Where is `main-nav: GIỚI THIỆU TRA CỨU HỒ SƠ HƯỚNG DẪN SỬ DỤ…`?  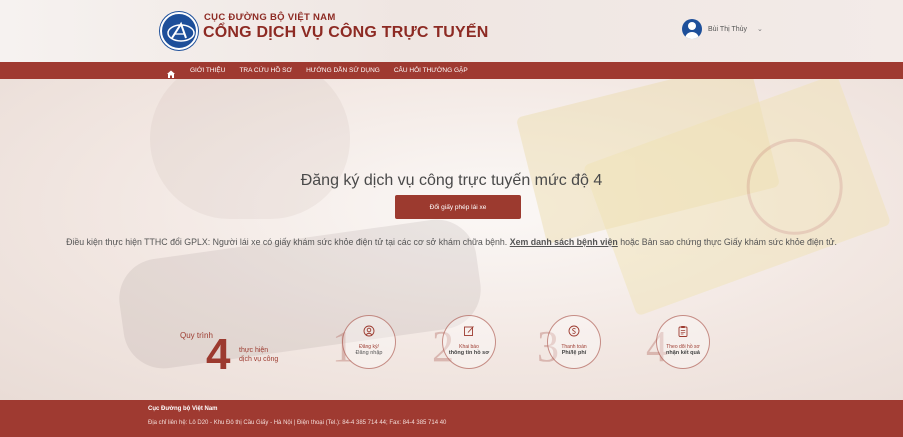
main-nav: GIỚI THIỆU TRA CỨU HỒ SƠ HƯỚNG DẪN SỬ DỤ… is located at coordinates (451, 70).